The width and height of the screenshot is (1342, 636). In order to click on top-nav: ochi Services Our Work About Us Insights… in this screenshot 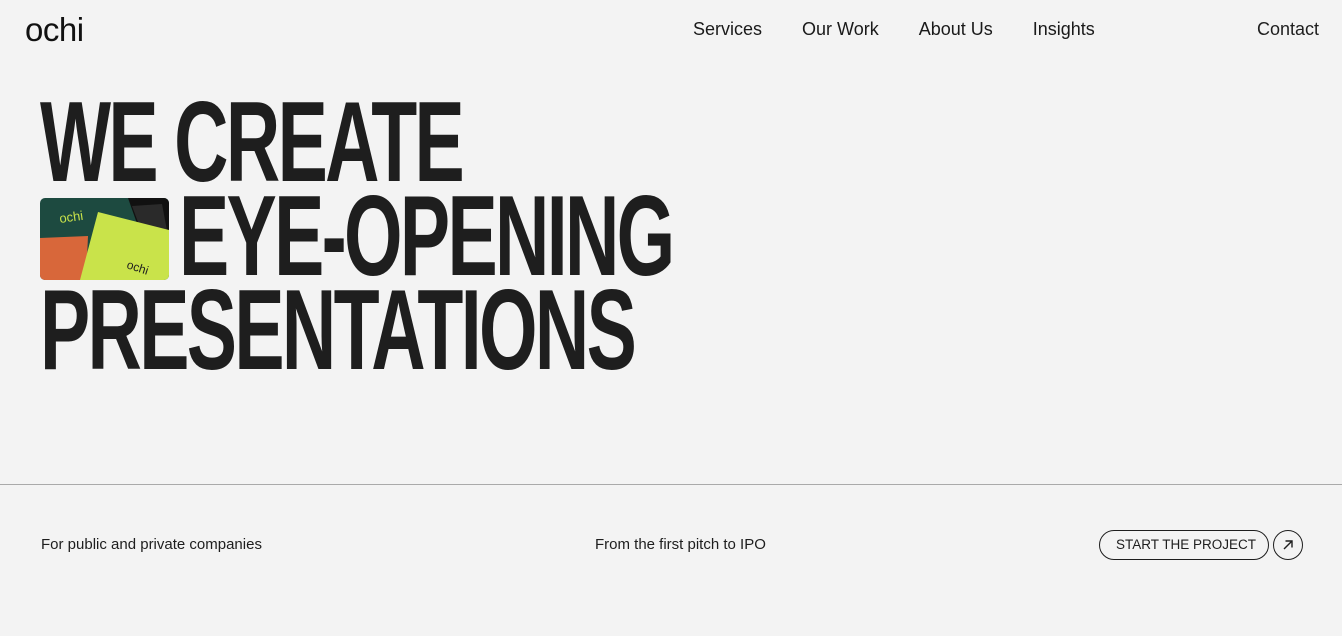, I will do `click(671, 30)`.